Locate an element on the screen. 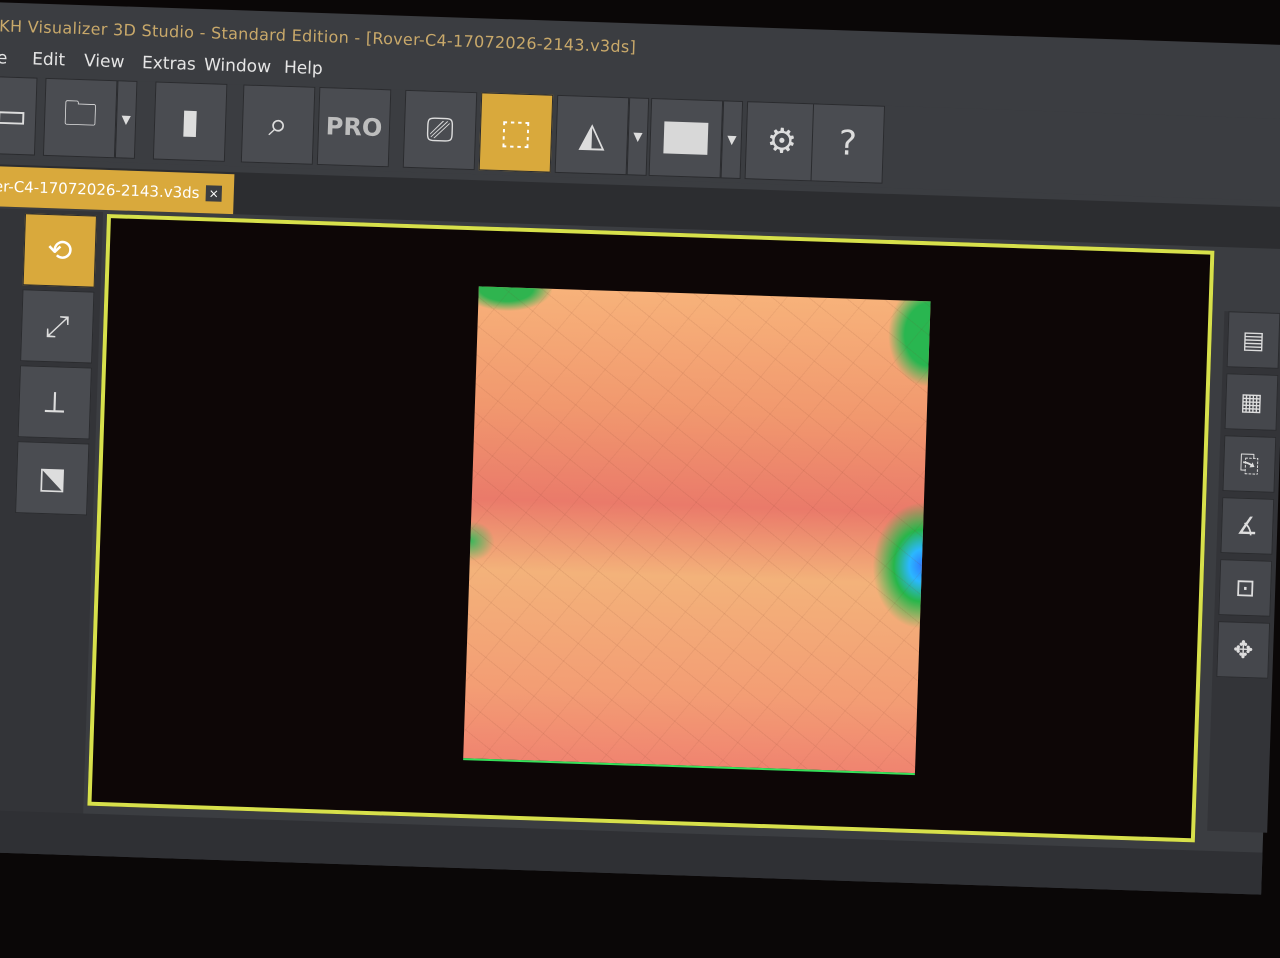 The image size is (1280, 958). pro-button: PRO is located at coordinates (354, 127).